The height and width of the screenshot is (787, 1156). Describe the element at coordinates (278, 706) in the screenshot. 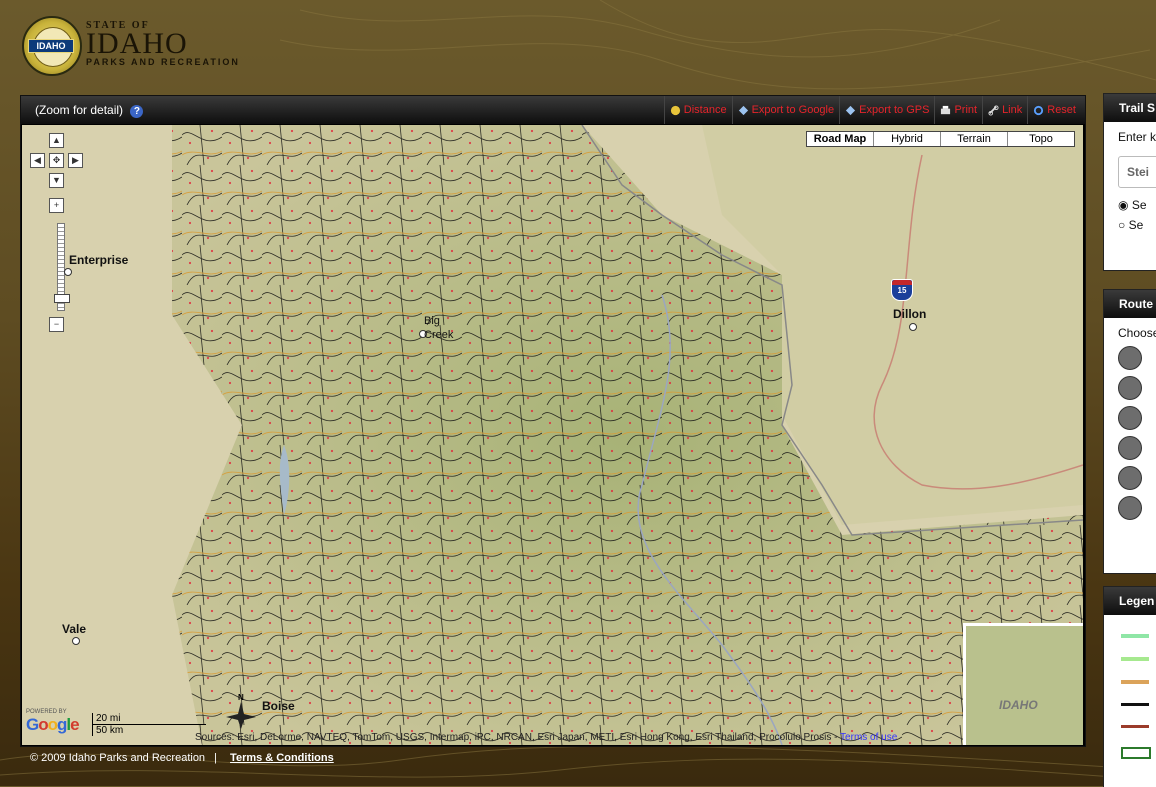

I see `place-boise: Boise` at that location.